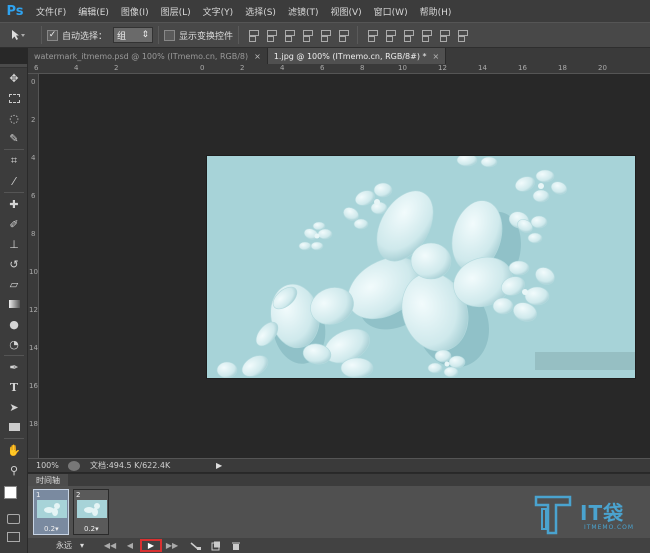 Image resolution: width=650 pixels, height=553 pixels. Describe the element at coordinates (110, 545) in the screenshot. I see `first-frame-button: ◀◀` at that location.